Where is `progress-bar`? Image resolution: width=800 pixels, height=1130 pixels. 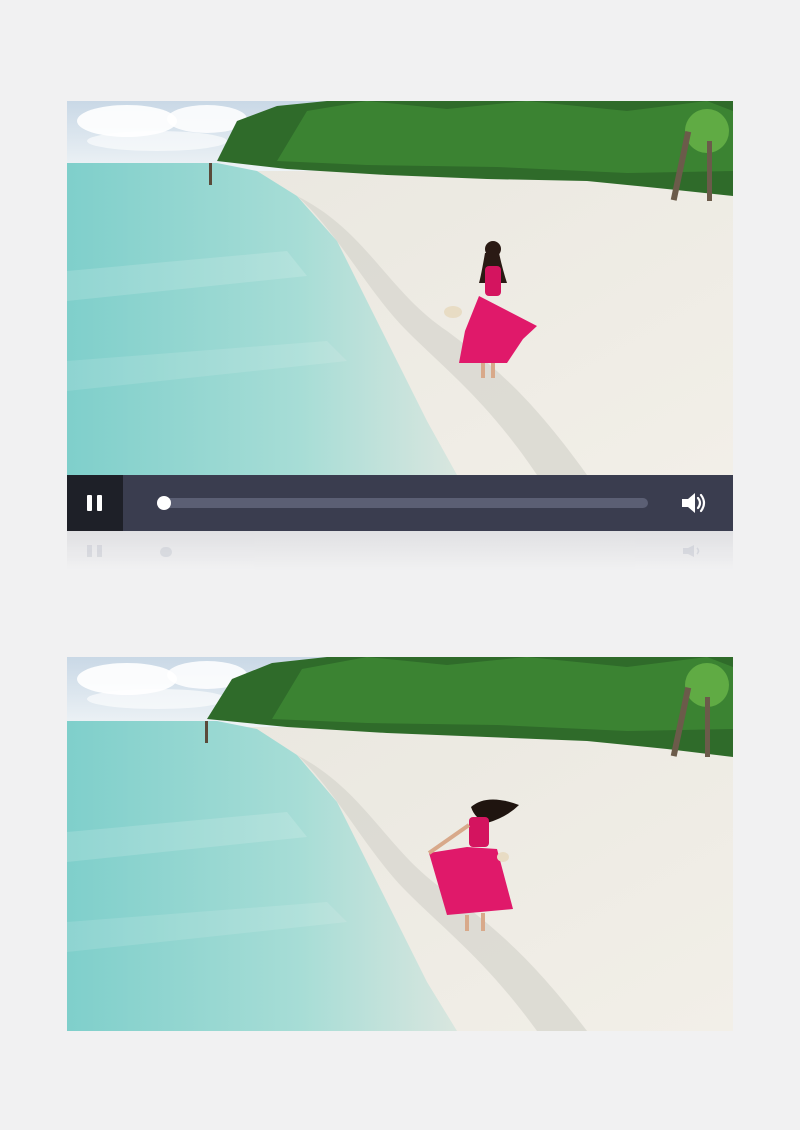 progress-bar is located at coordinates (402, 503).